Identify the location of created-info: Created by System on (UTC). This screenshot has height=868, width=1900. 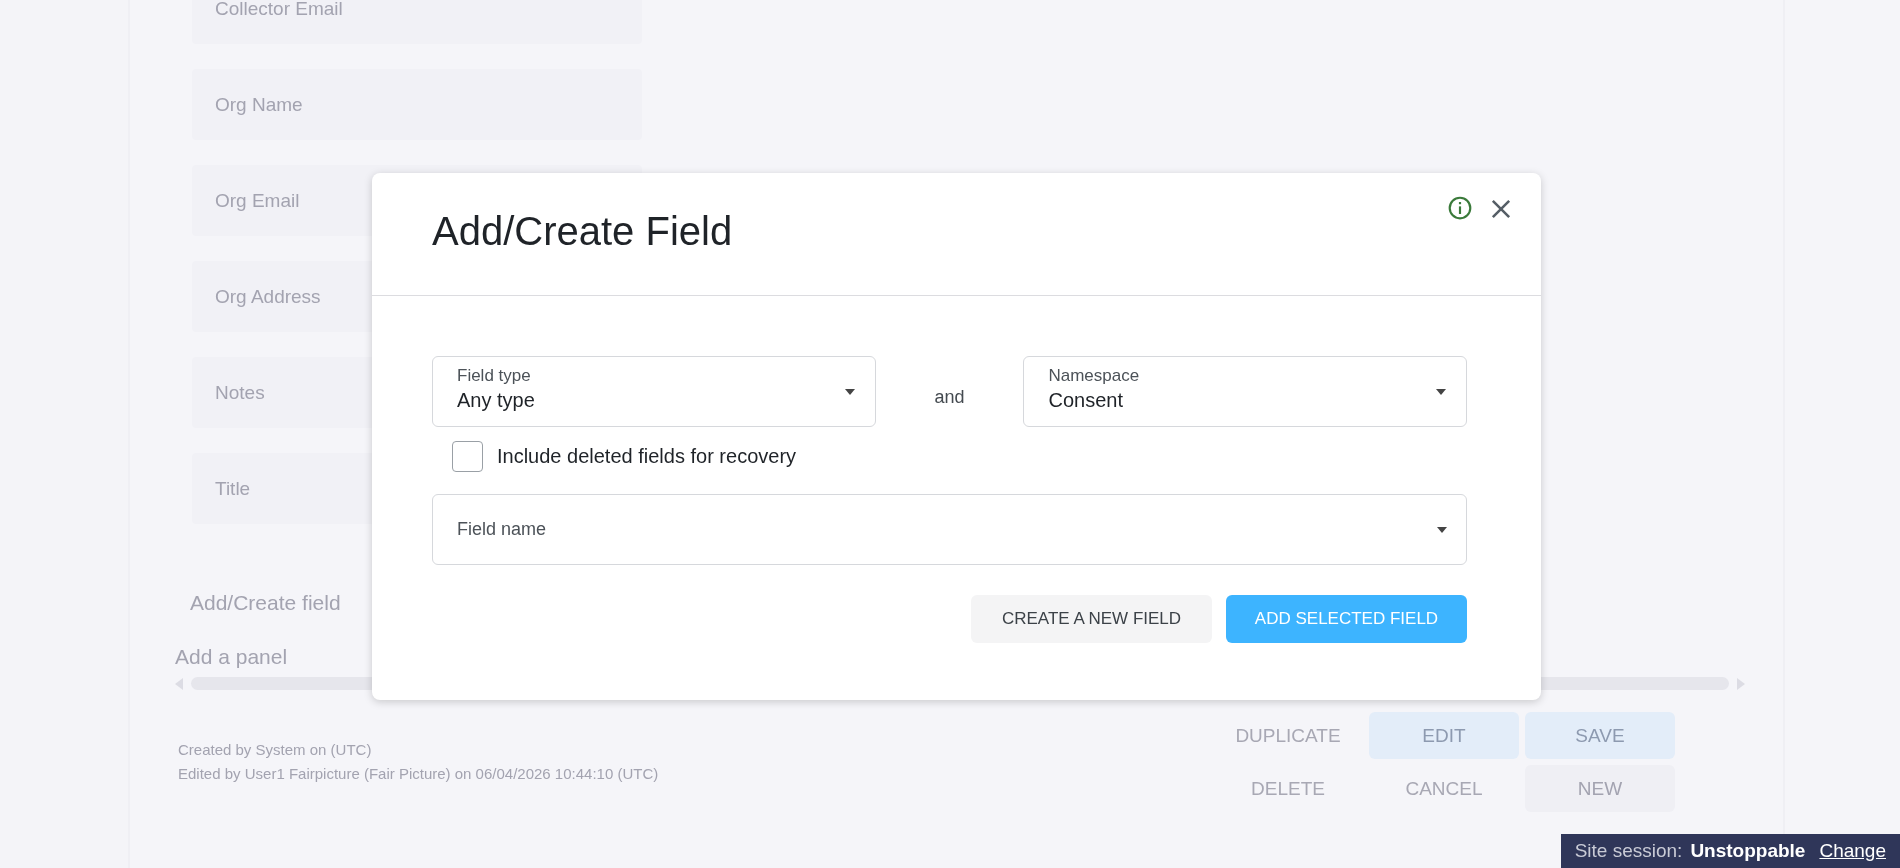
(275, 750).